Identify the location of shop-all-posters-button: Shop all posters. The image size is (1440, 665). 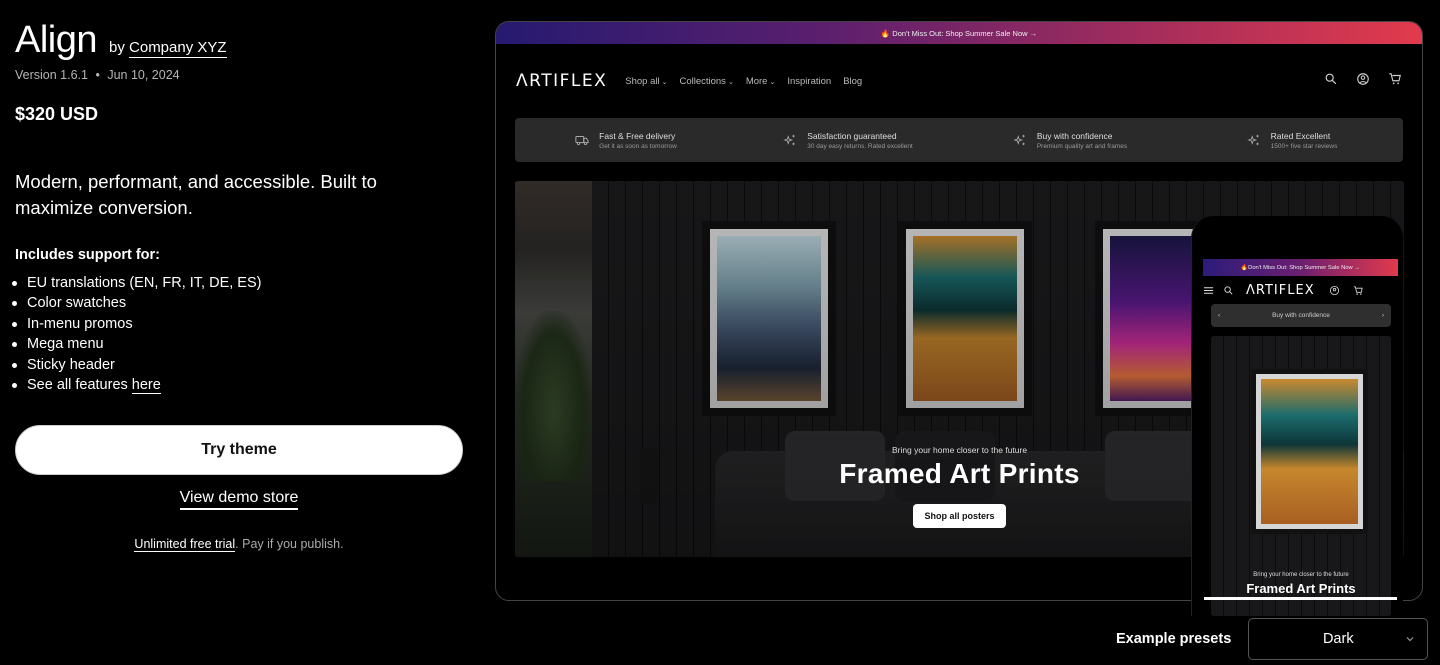
(959, 516).